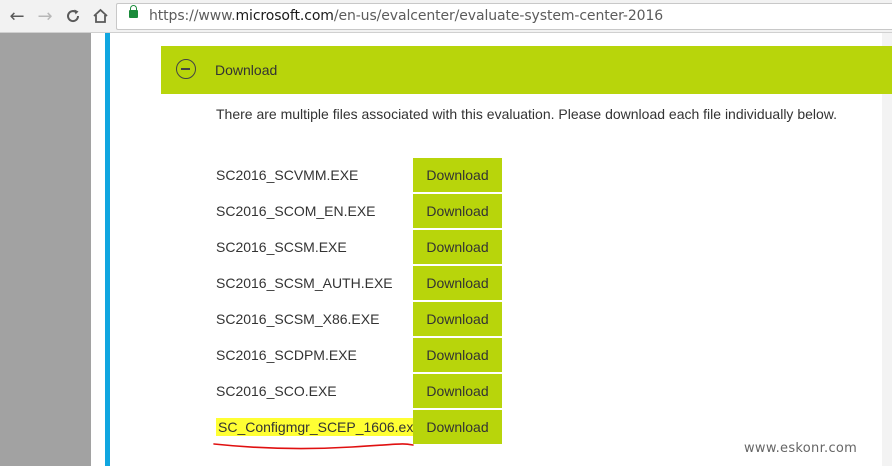 Image resolution: width=892 pixels, height=466 pixels. What do you see at coordinates (284, 16) in the screenshot?
I see `url-host: microsoft.com` at bounding box center [284, 16].